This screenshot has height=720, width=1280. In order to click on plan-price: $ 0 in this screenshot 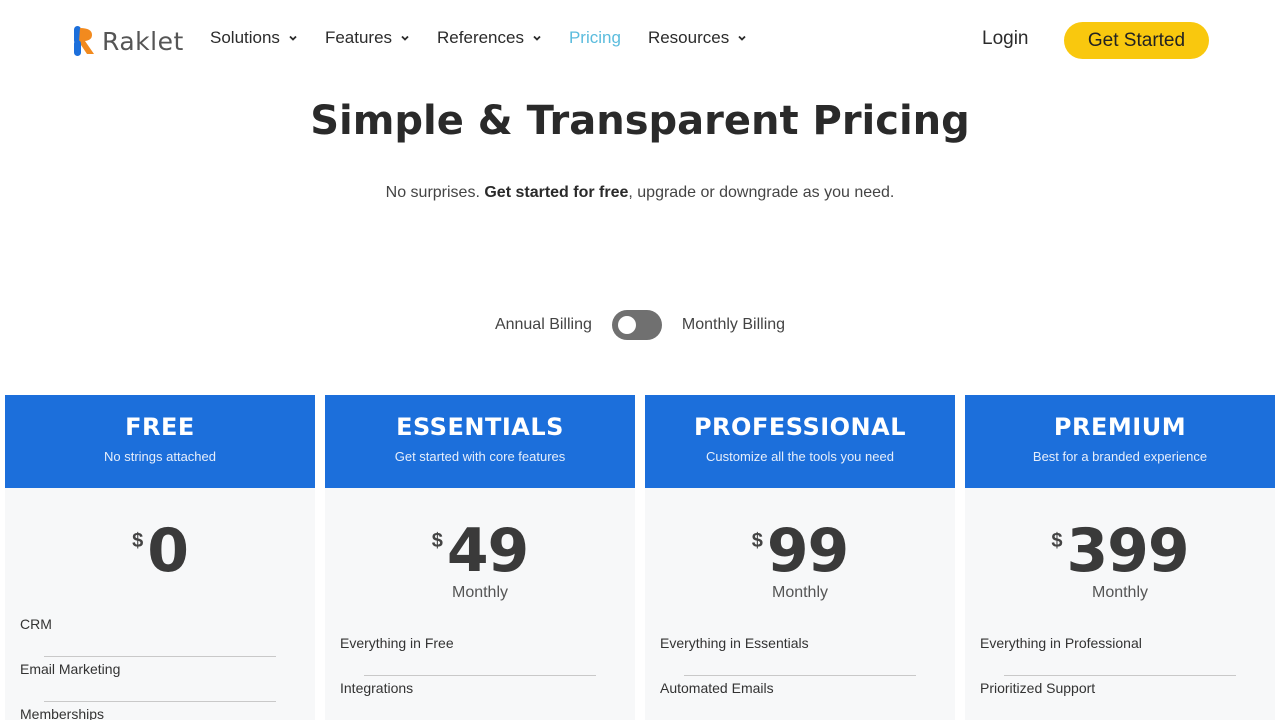, I will do `click(160, 548)`.